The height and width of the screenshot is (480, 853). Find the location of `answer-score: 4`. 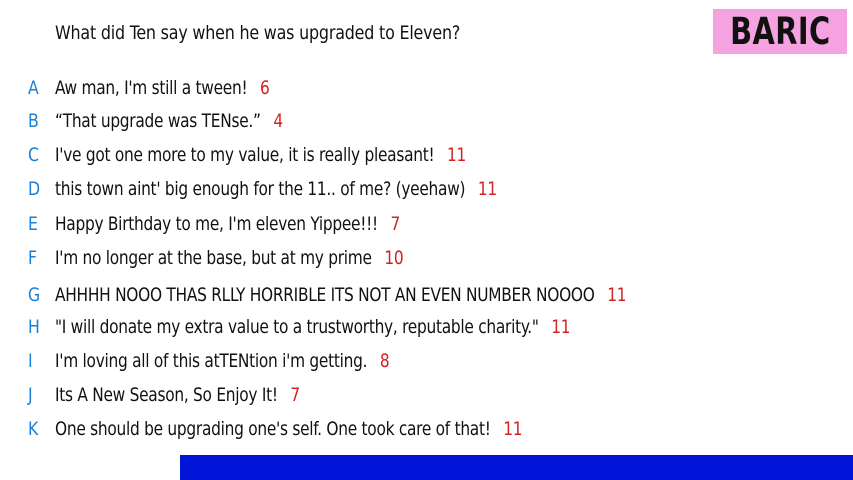

answer-score: 4 is located at coordinates (278, 121).